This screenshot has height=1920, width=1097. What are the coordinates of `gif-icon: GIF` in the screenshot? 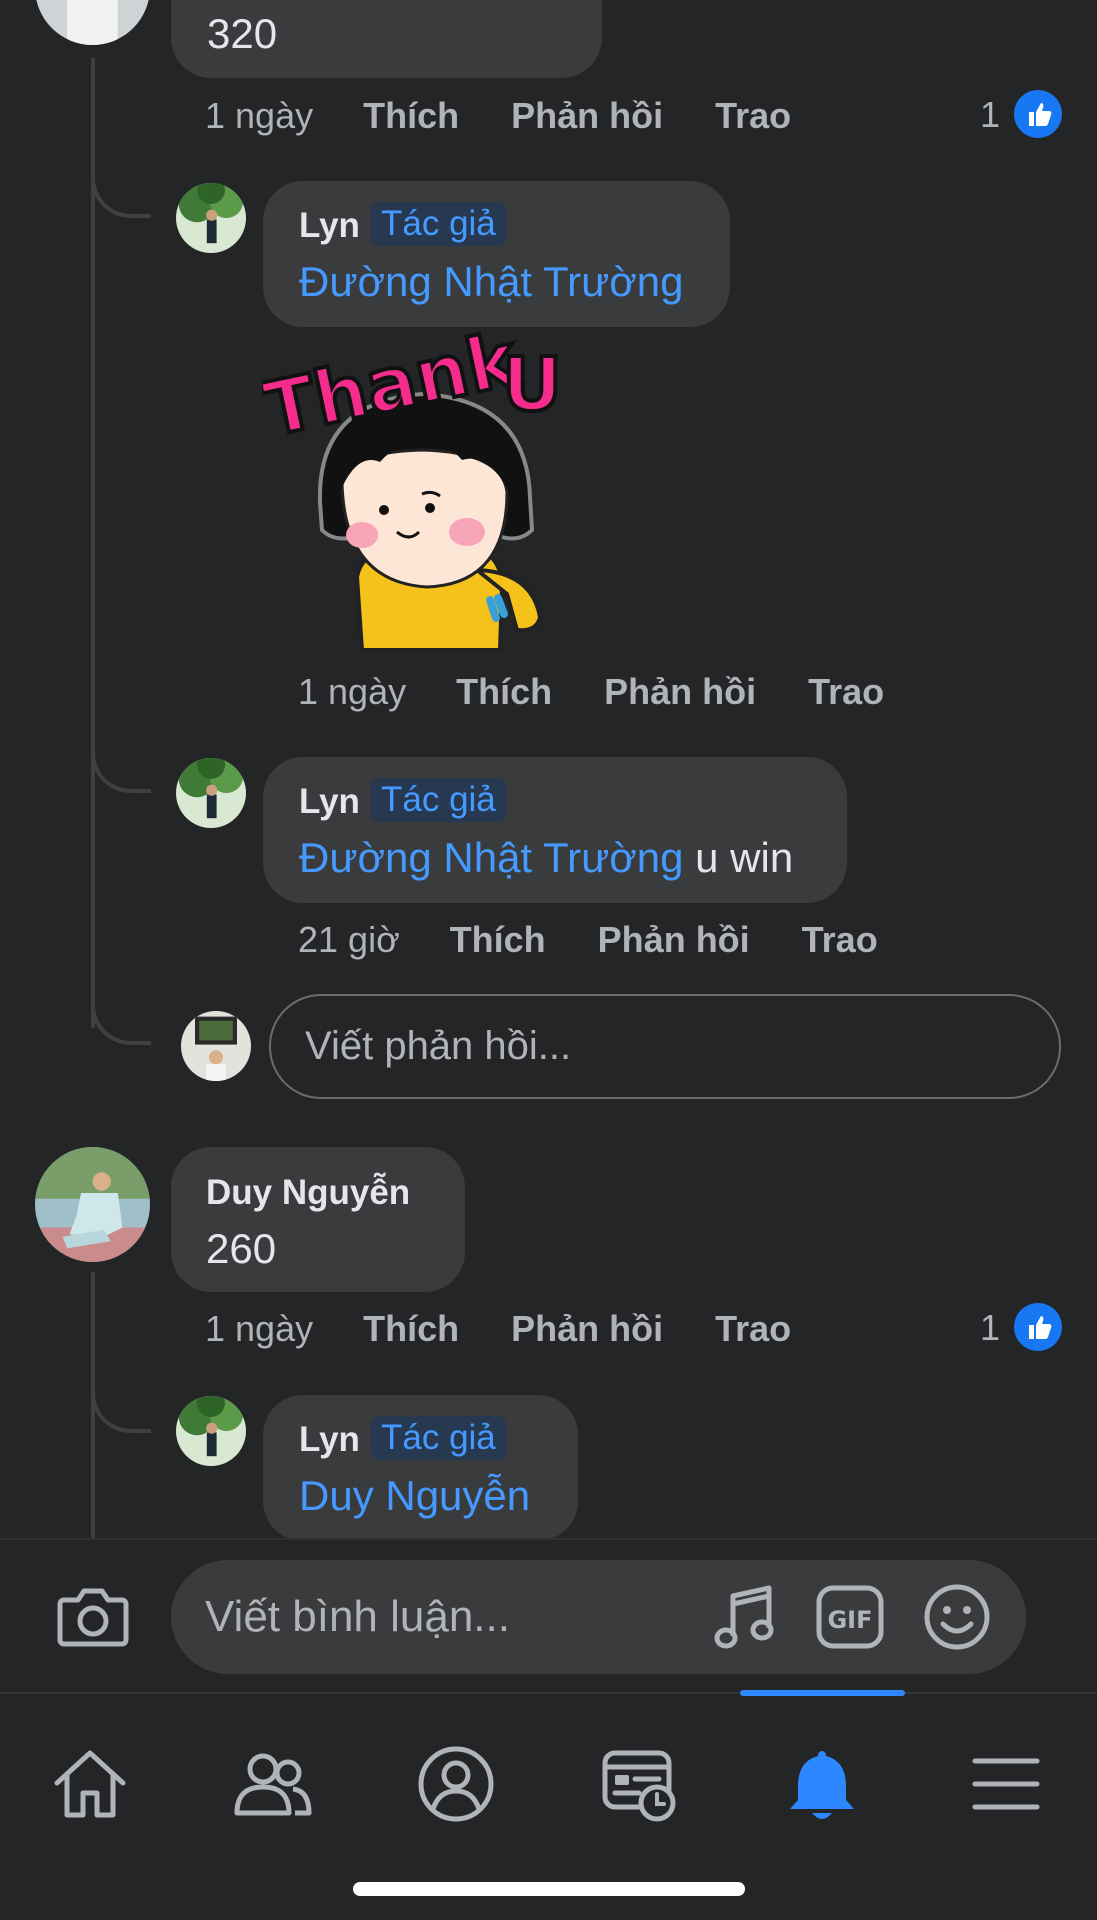 It's located at (850, 1617).